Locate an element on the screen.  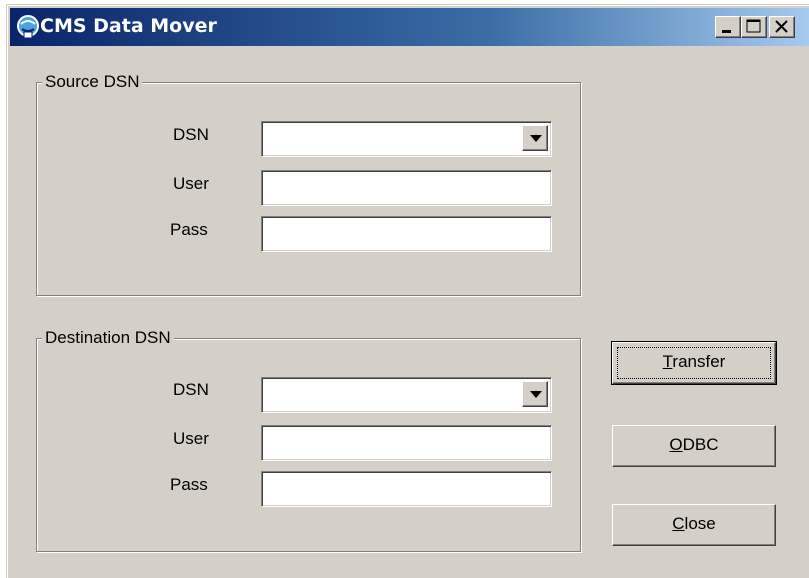
destination-dsn-dropdown-button is located at coordinates (535, 394).